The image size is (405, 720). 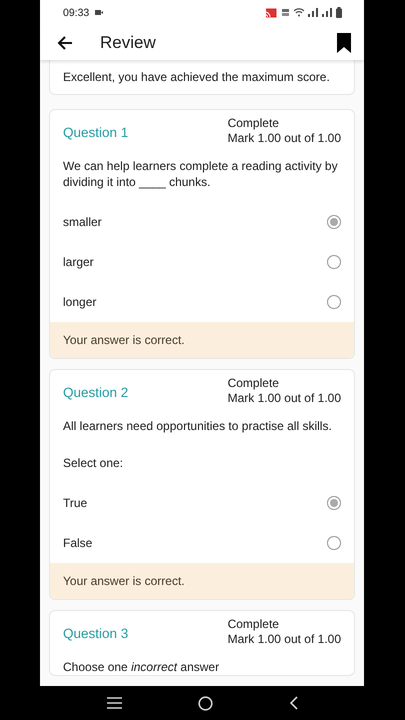 What do you see at coordinates (77, 543) in the screenshot?
I see `option-label: False` at bounding box center [77, 543].